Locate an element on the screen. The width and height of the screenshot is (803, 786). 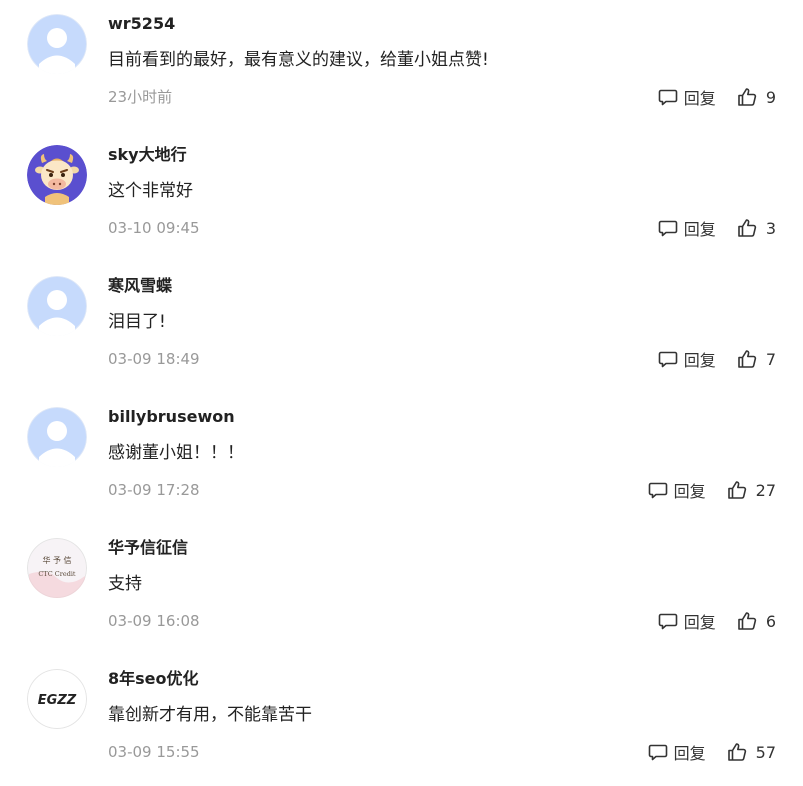
comment-time: 03-09 15:55 is located at coordinates (154, 752).